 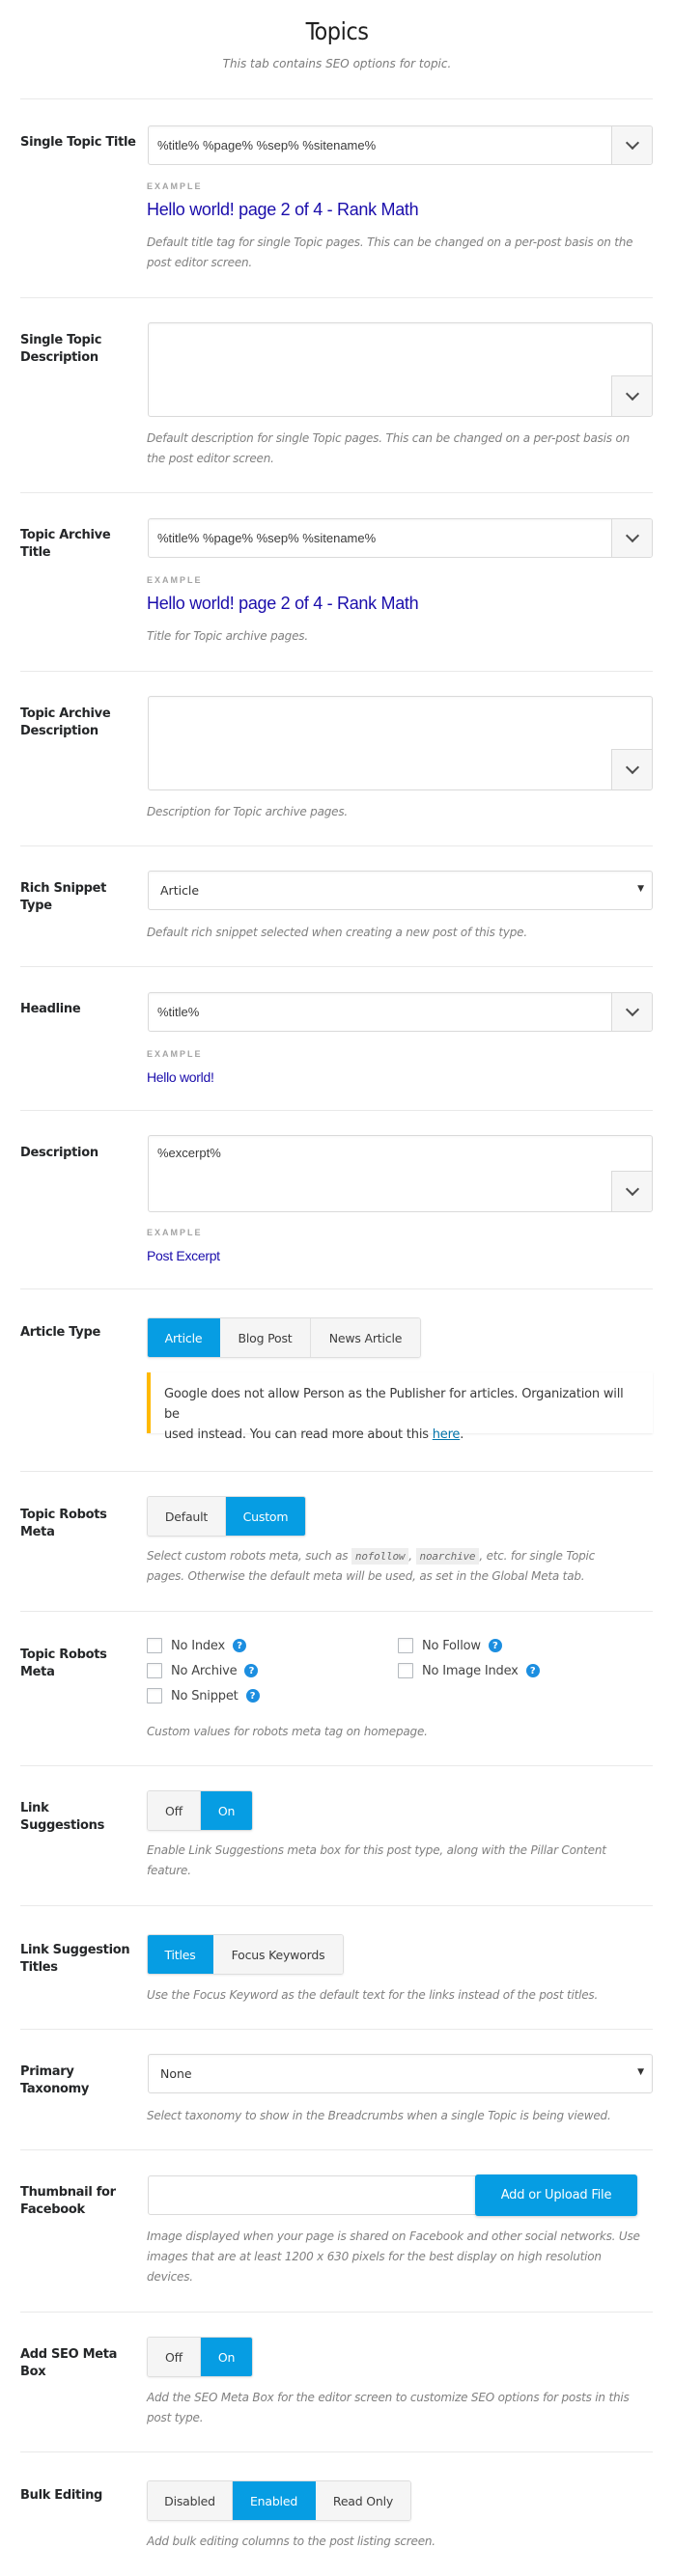 What do you see at coordinates (190, 2500) in the screenshot?
I see `bulk-editing-disabled: Disabled` at bounding box center [190, 2500].